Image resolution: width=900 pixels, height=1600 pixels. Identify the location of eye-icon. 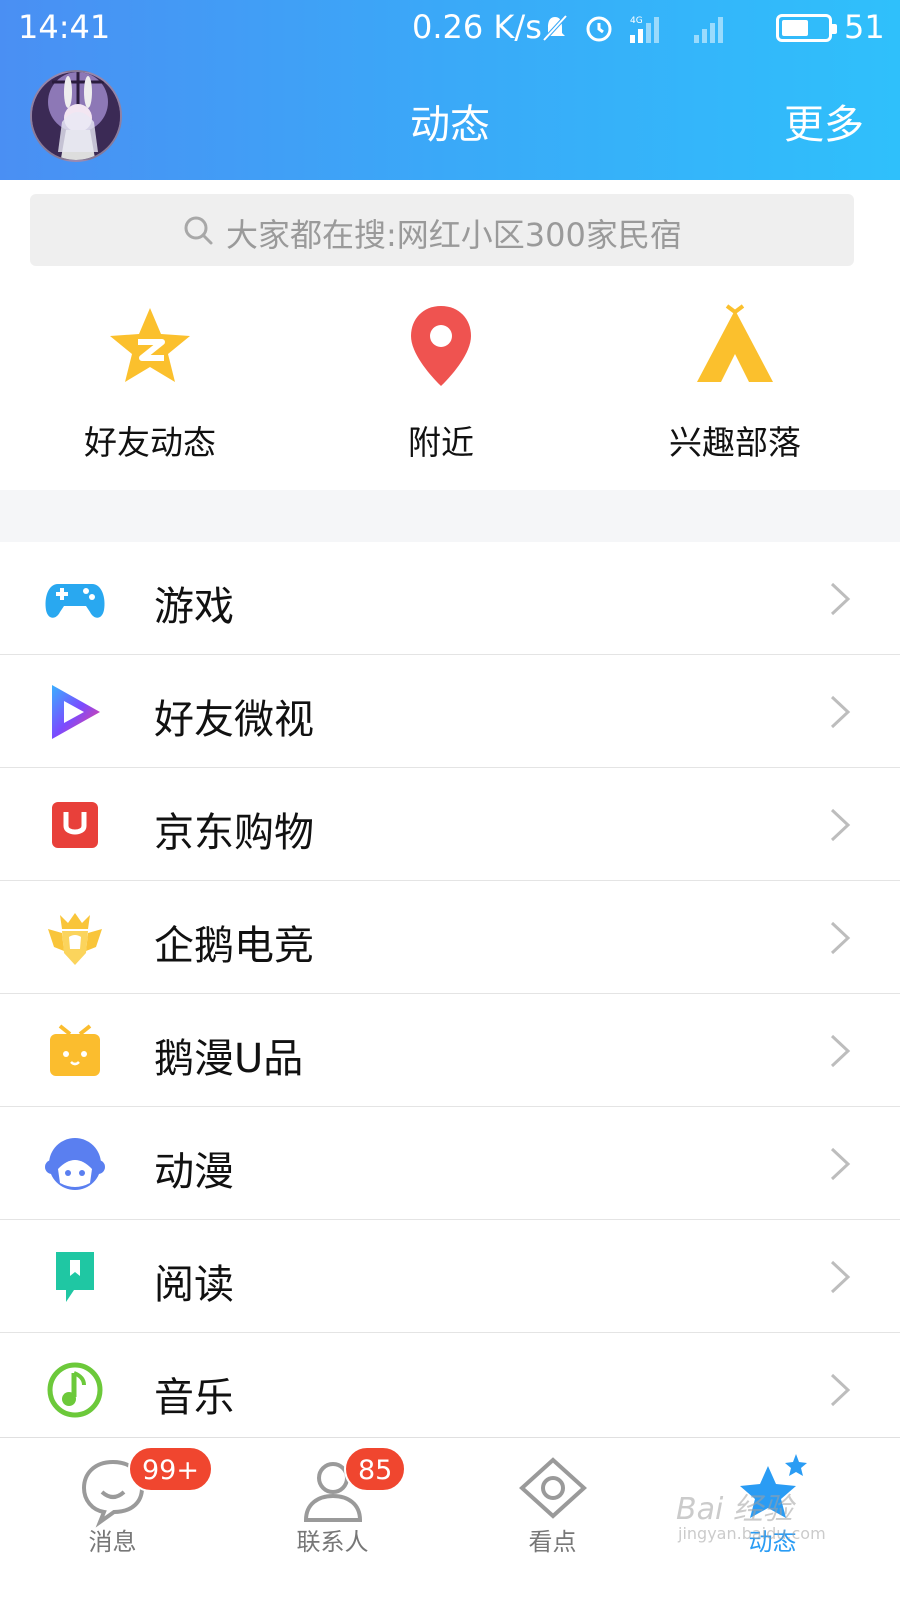
(553, 1488).